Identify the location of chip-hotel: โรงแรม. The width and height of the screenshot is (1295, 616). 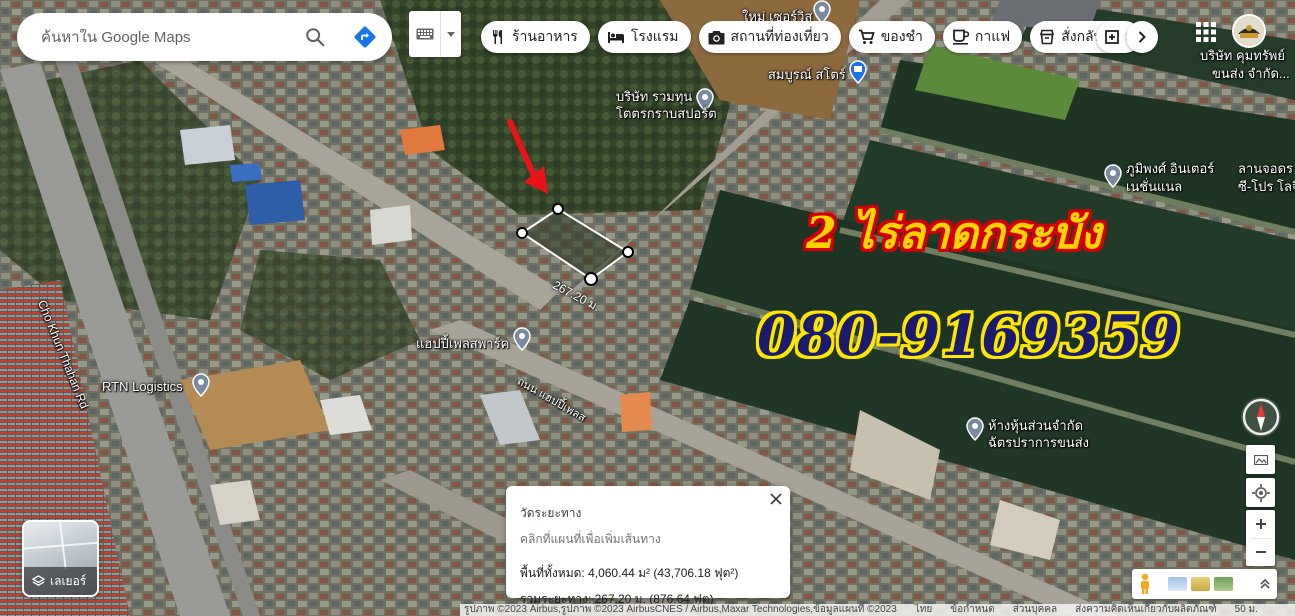
(644, 37).